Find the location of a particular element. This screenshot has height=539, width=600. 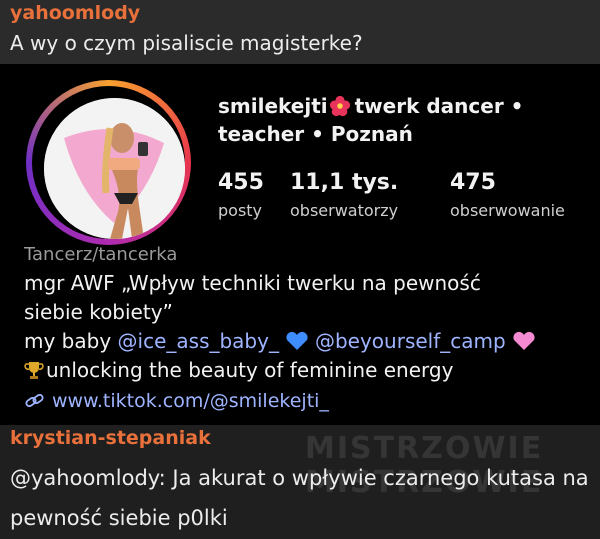

tiktok-link: www.tiktok.com/@smilekejti_ is located at coordinates (190, 401).